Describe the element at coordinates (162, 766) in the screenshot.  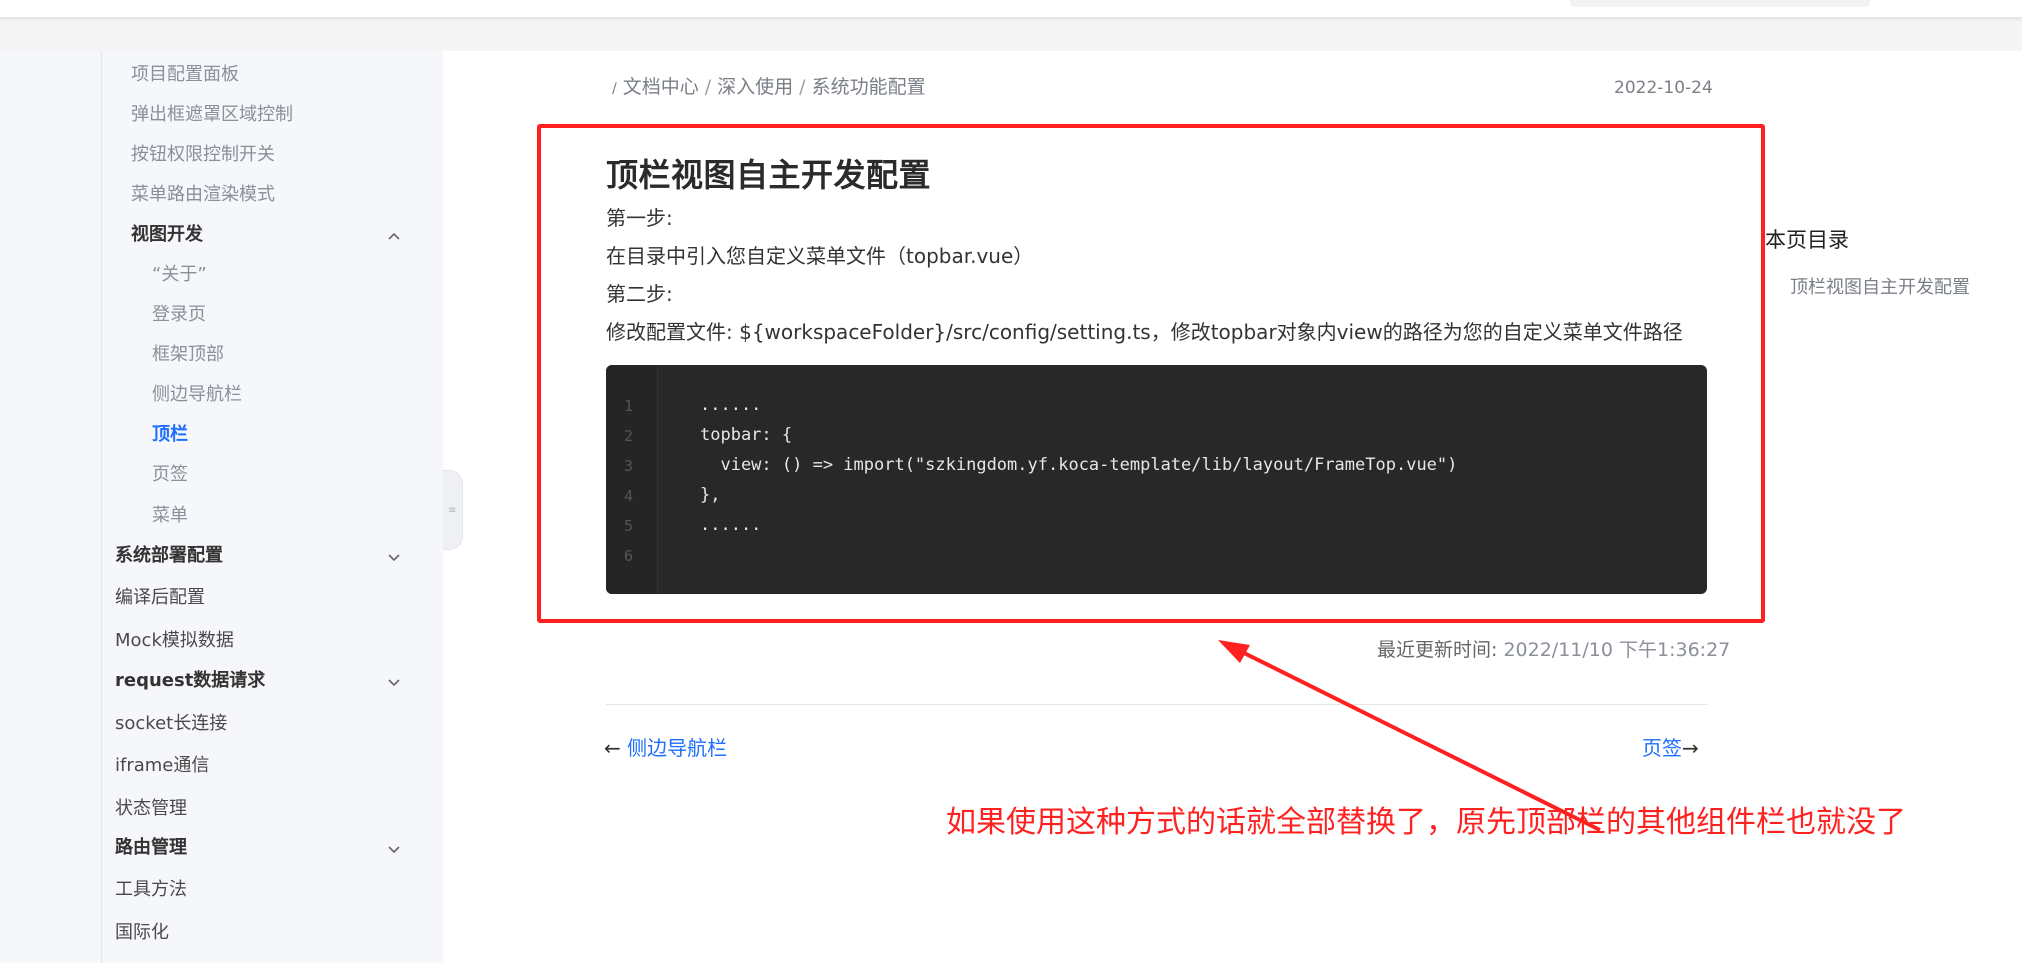
I see `sidebar-item-iframe: iframe通信` at that location.